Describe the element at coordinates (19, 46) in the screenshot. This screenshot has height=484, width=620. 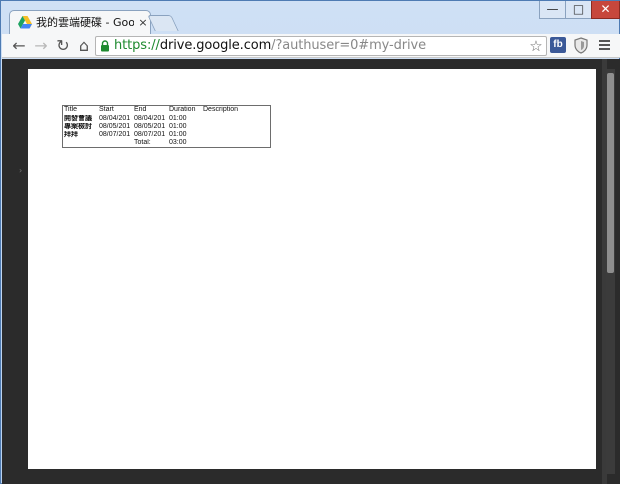
I see `back-button: ←` at that location.